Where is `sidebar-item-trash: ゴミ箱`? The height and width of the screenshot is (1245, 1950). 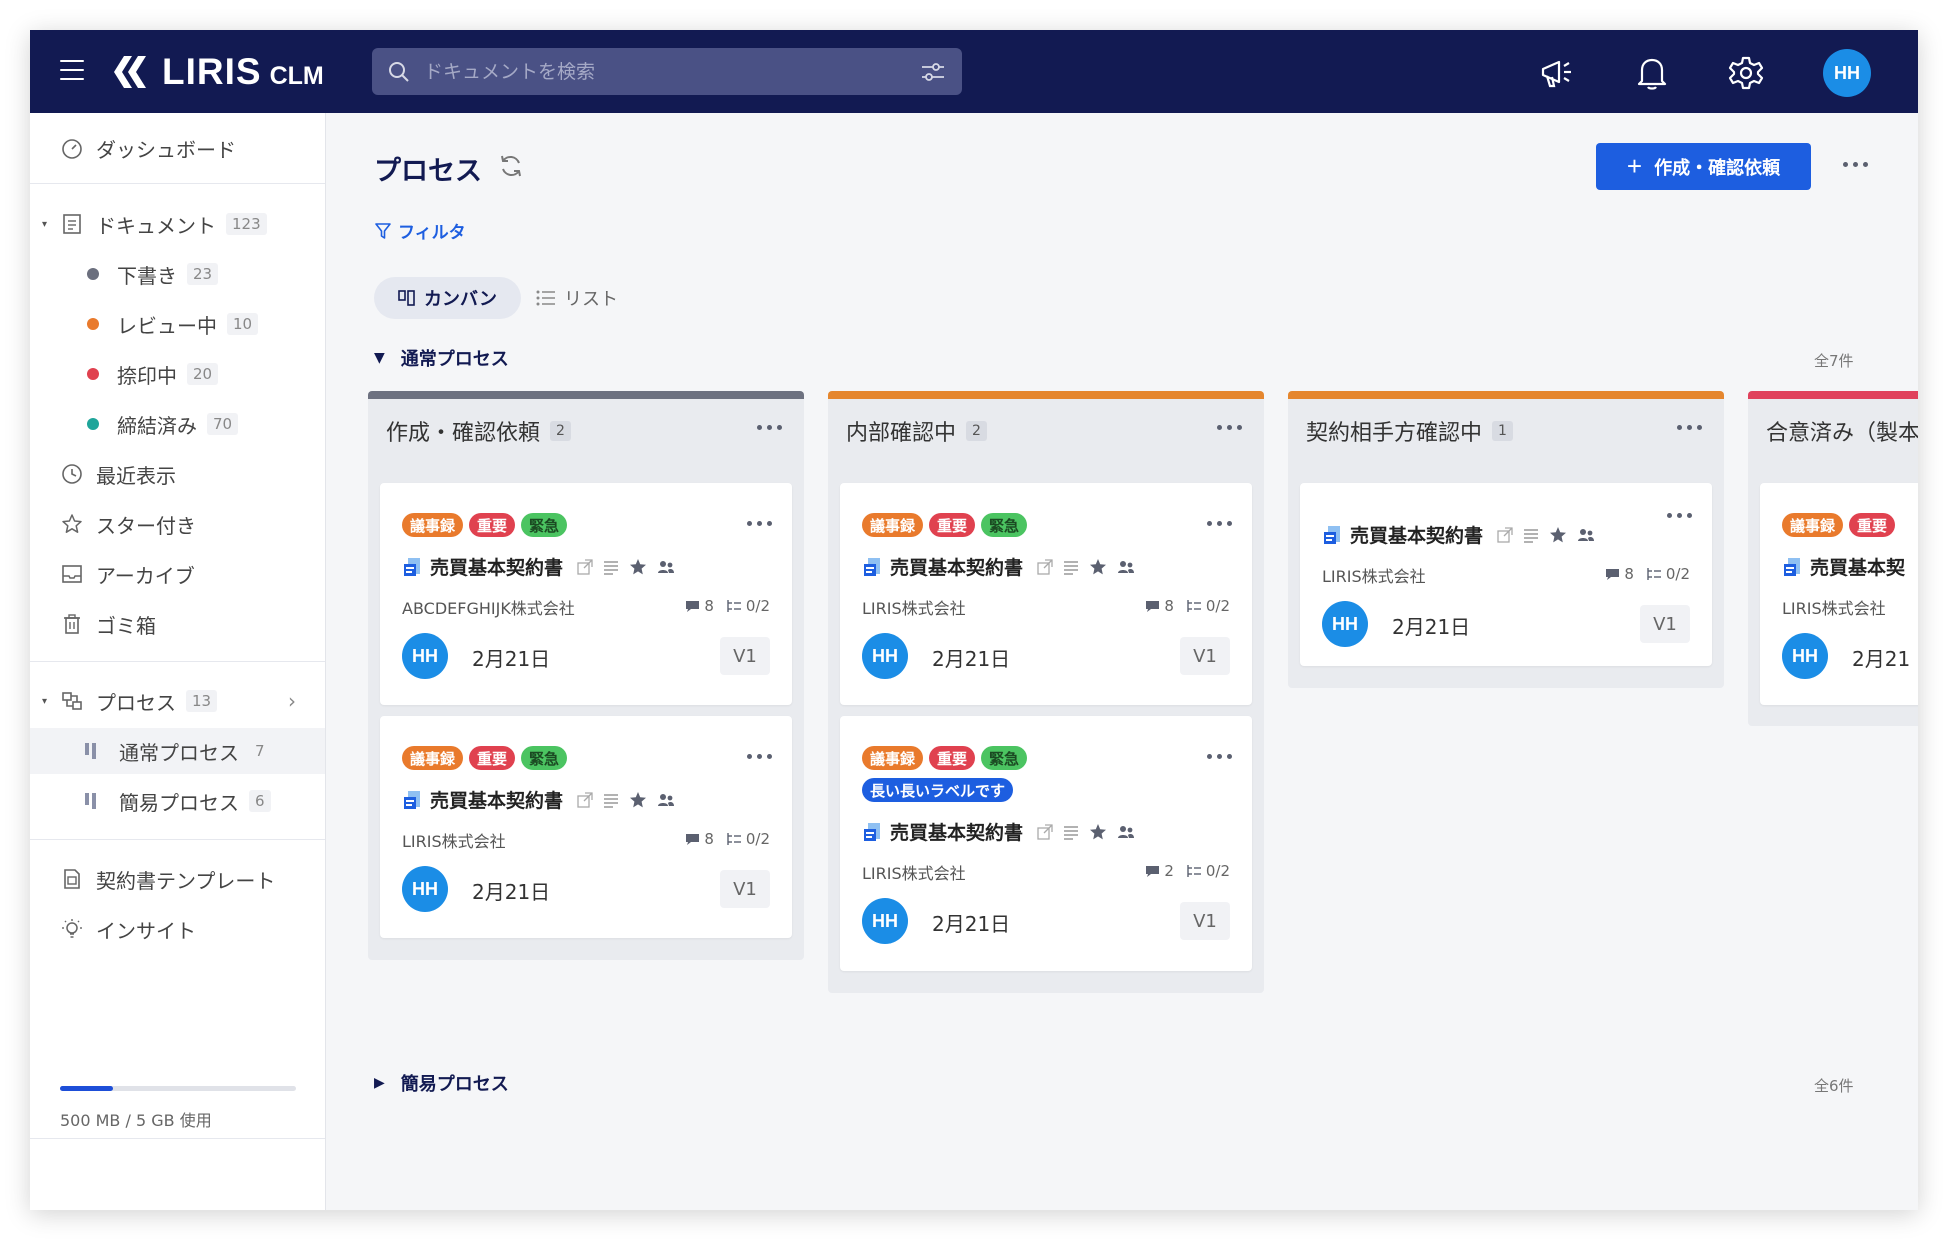
sidebar-item-trash: ゴミ箱 is located at coordinates (177, 624).